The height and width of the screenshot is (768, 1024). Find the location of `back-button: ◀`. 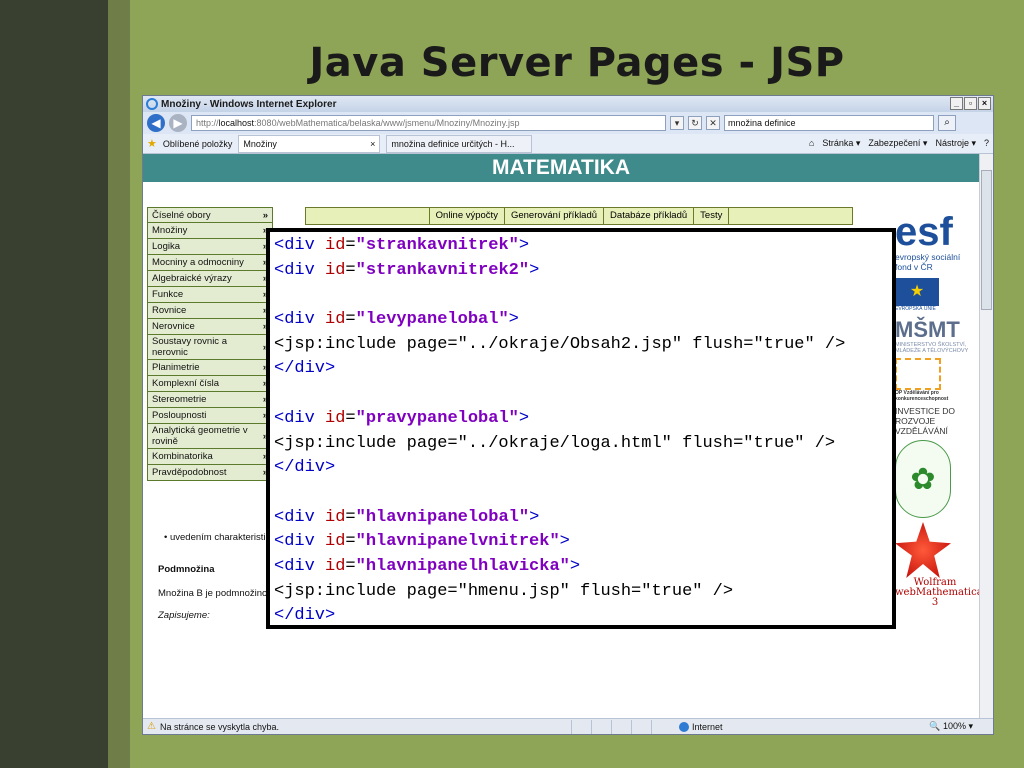

back-button: ◀ is located at coordinates (156, 123).